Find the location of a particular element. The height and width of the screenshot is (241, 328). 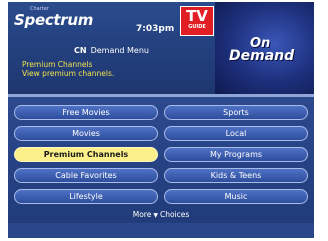

tv-guide-logo-bottom: GUIDE is located at coordinates (197, 27).